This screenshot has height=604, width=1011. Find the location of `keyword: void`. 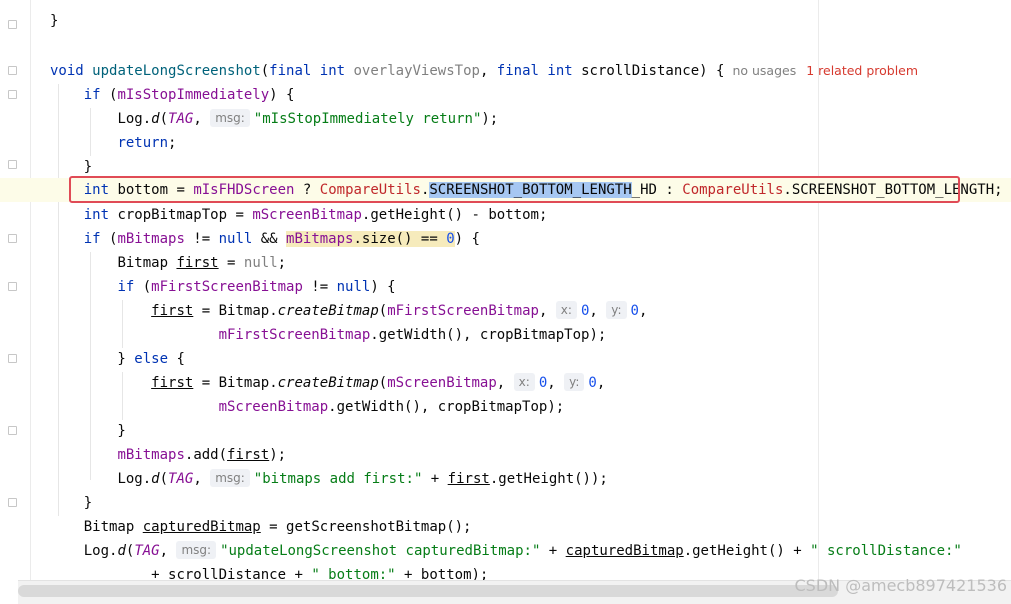

keyword: void is located at coordinates (67, 71).